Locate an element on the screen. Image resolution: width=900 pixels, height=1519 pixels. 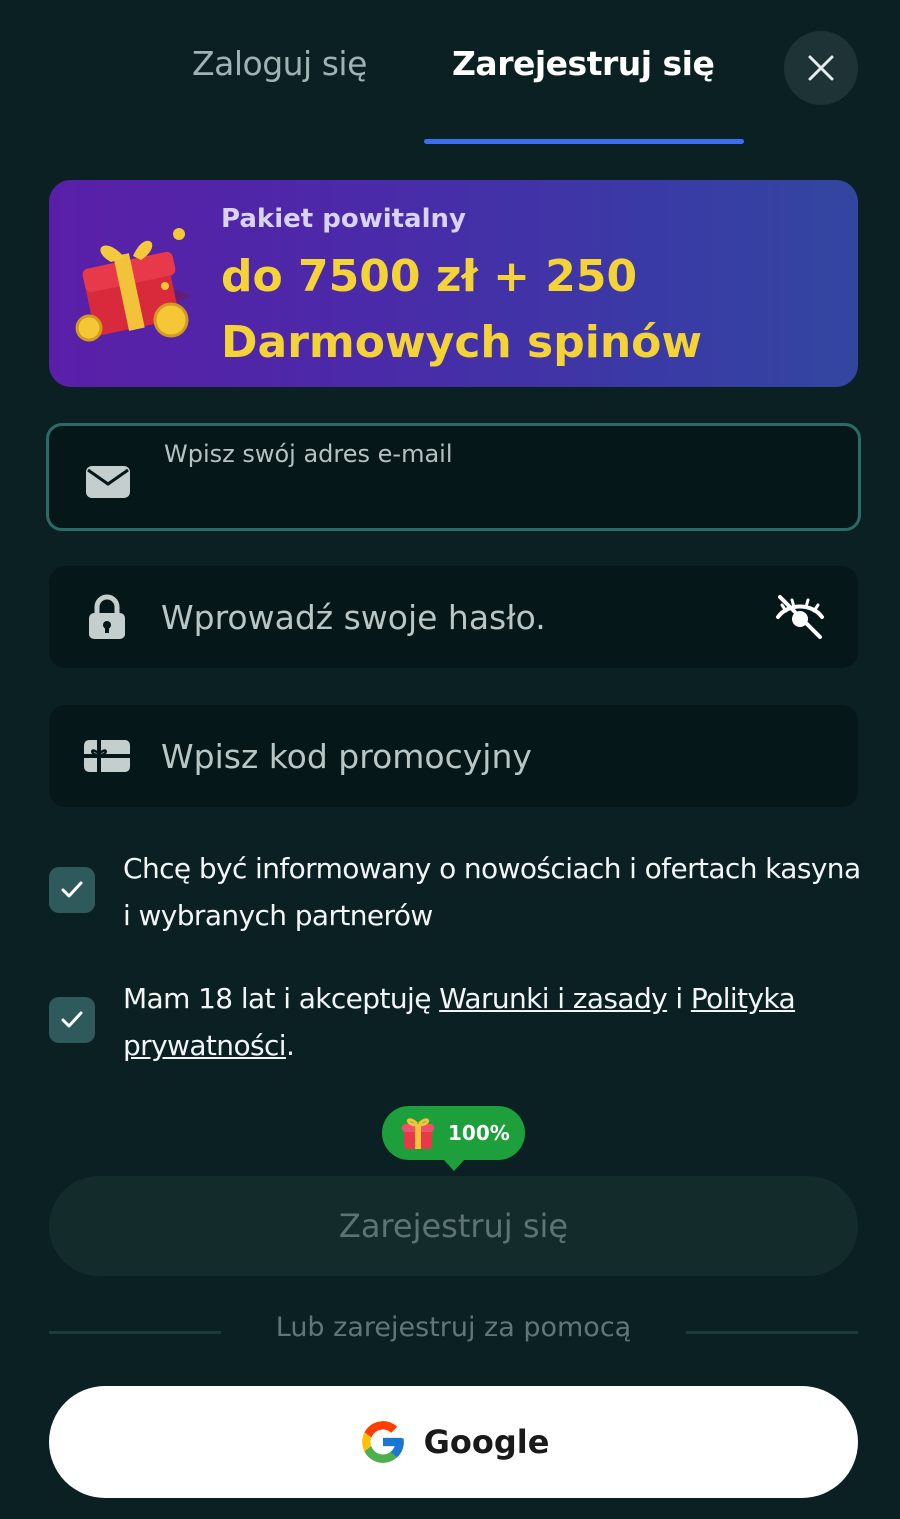
google-signup-button: Google is located at coordinates (453, 1442).